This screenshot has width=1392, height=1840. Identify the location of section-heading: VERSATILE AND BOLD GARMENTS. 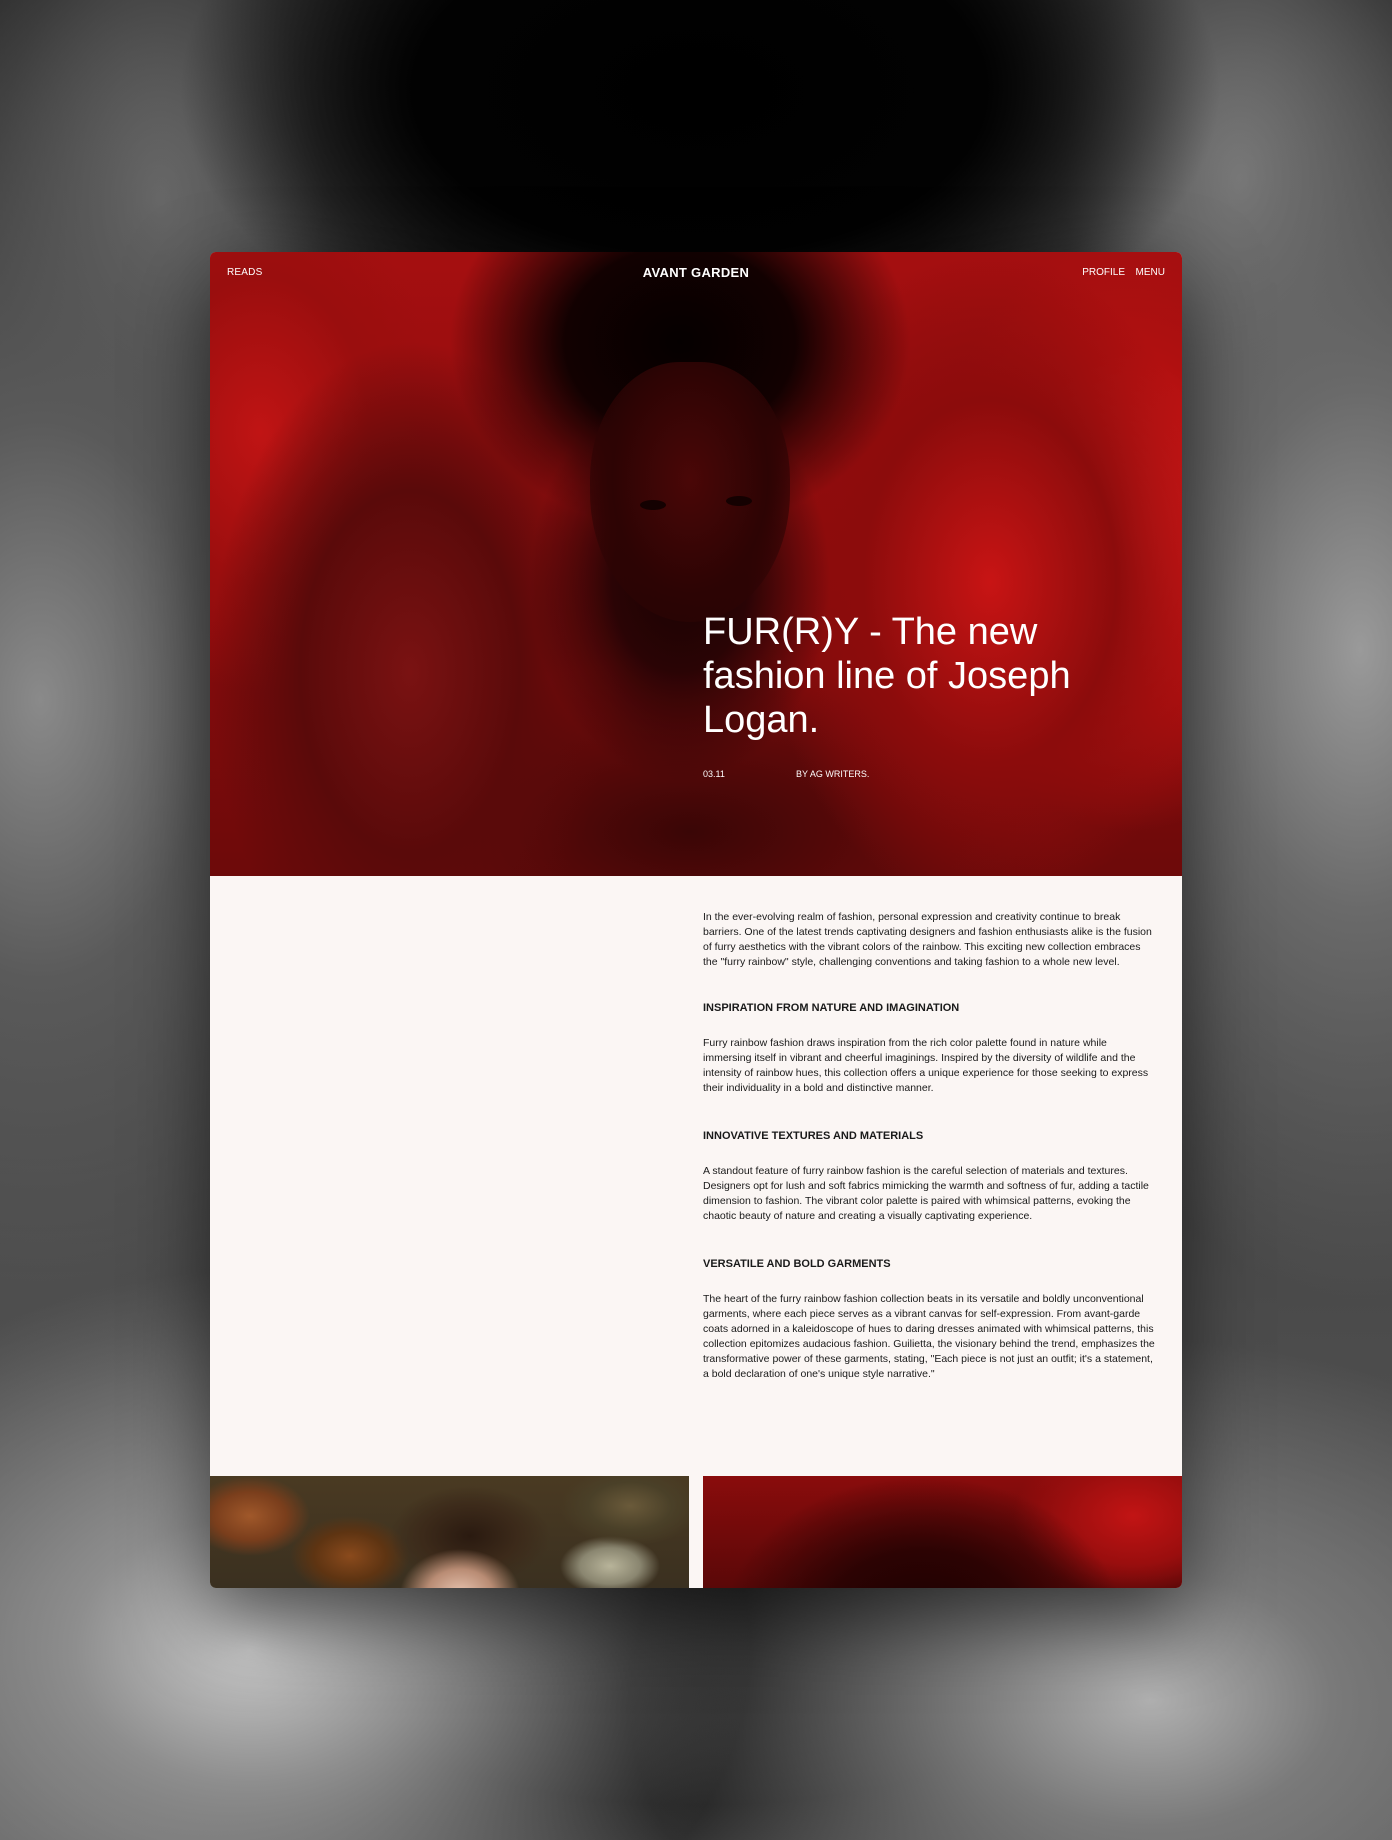
(797, 1264).